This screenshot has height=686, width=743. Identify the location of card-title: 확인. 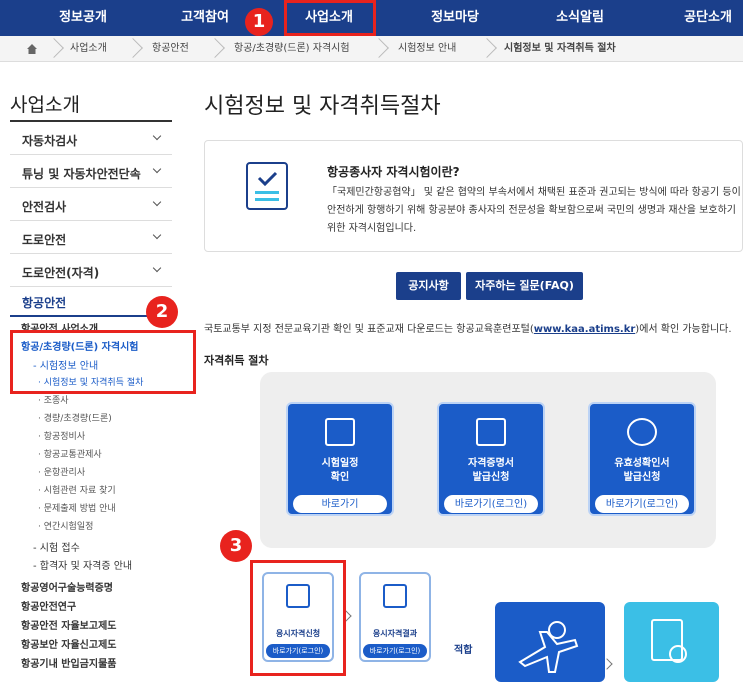
(340, 477).